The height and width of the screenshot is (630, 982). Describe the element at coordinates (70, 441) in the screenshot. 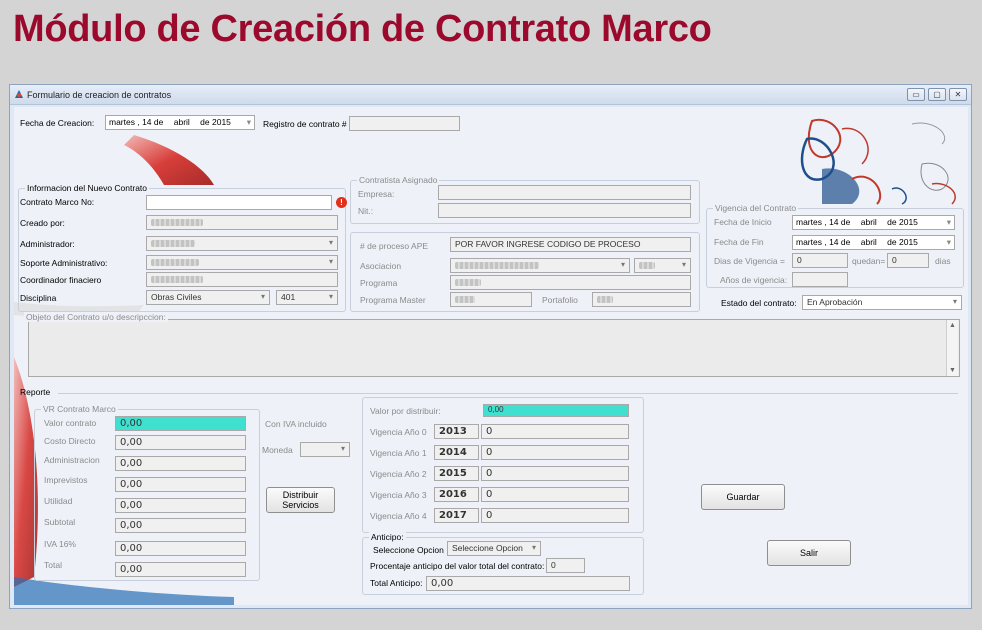

I see `costo-directo-label: Costo Directo` at that location.